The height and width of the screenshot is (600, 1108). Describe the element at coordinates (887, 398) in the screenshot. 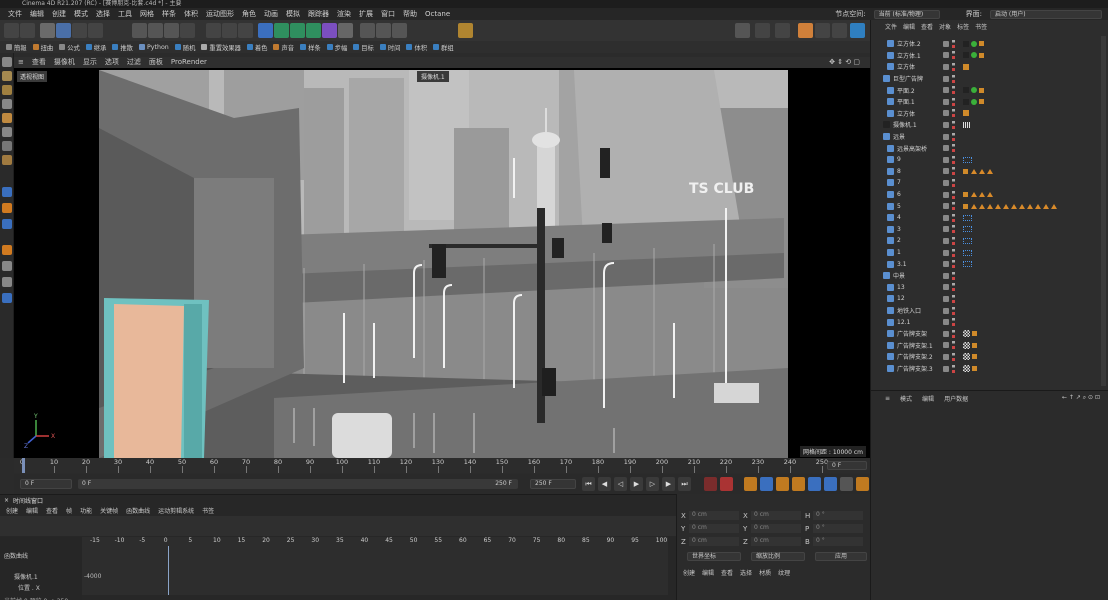

I see `attr-menu-icon: ≡` at that location.